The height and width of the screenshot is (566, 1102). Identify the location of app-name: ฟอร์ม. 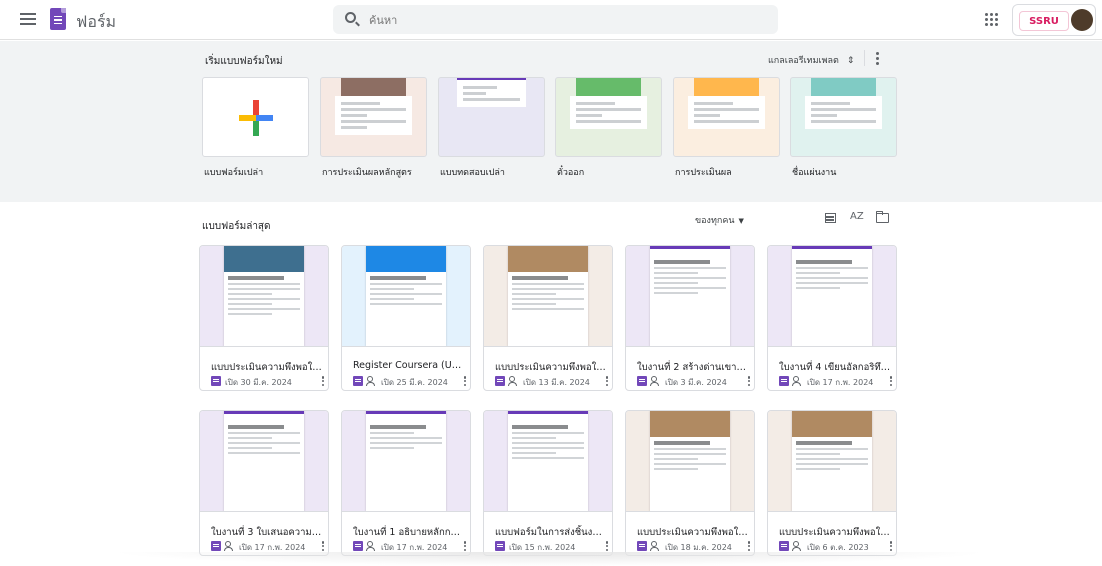
(96, 22).